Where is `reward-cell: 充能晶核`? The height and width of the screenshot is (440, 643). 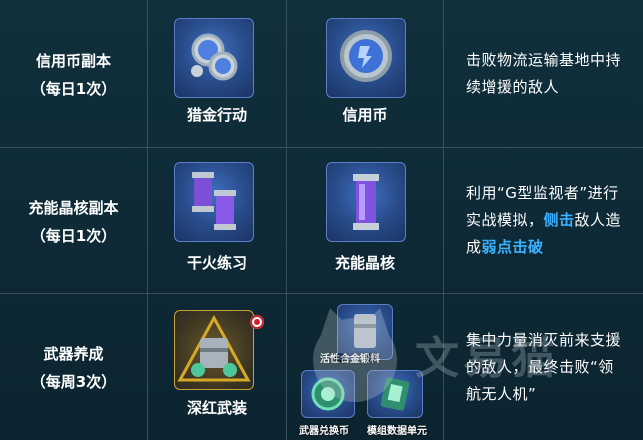
reward-cell: 充能晶核 is located at coordinates (365, 221).